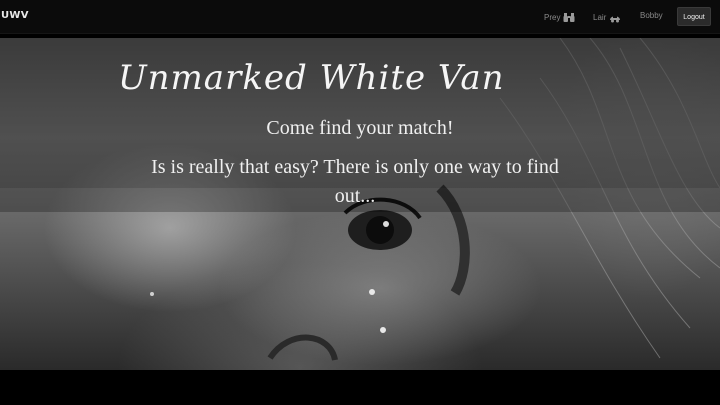 This screenshot has height=405, width=720. I want to click on nav-item-lair-label: Lair, so click(600, 17).